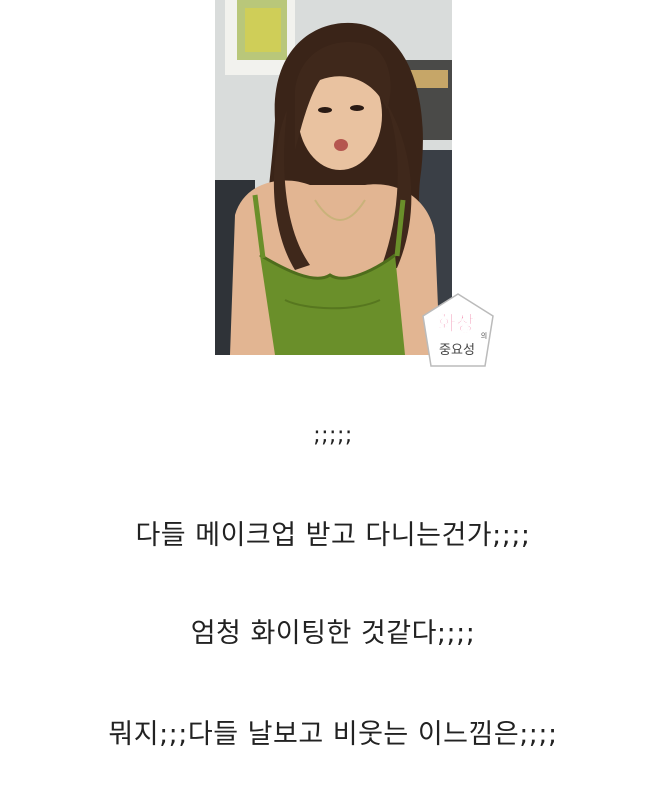 The height and width of the screenshot is (792, 666). Describe the element at coordinates (484, 335) in the screenshot. I see `watermark-particle: 의` at that location.